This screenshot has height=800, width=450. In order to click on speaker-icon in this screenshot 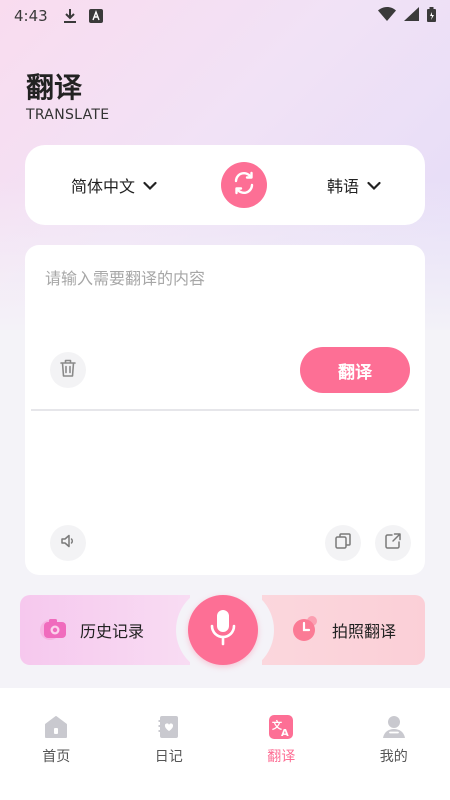, I will do `click(68, 543)`.